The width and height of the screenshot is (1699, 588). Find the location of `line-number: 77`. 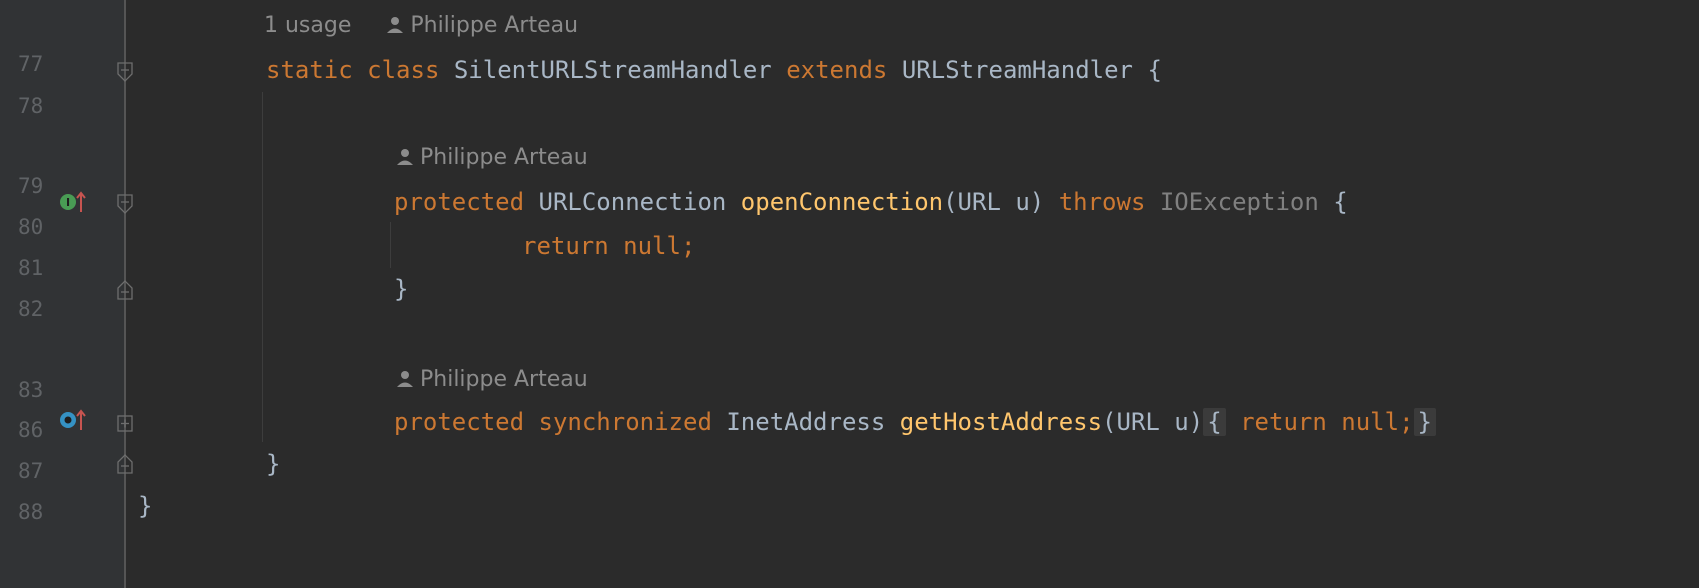

line-number: 77 is located at coordinates (31, 64).